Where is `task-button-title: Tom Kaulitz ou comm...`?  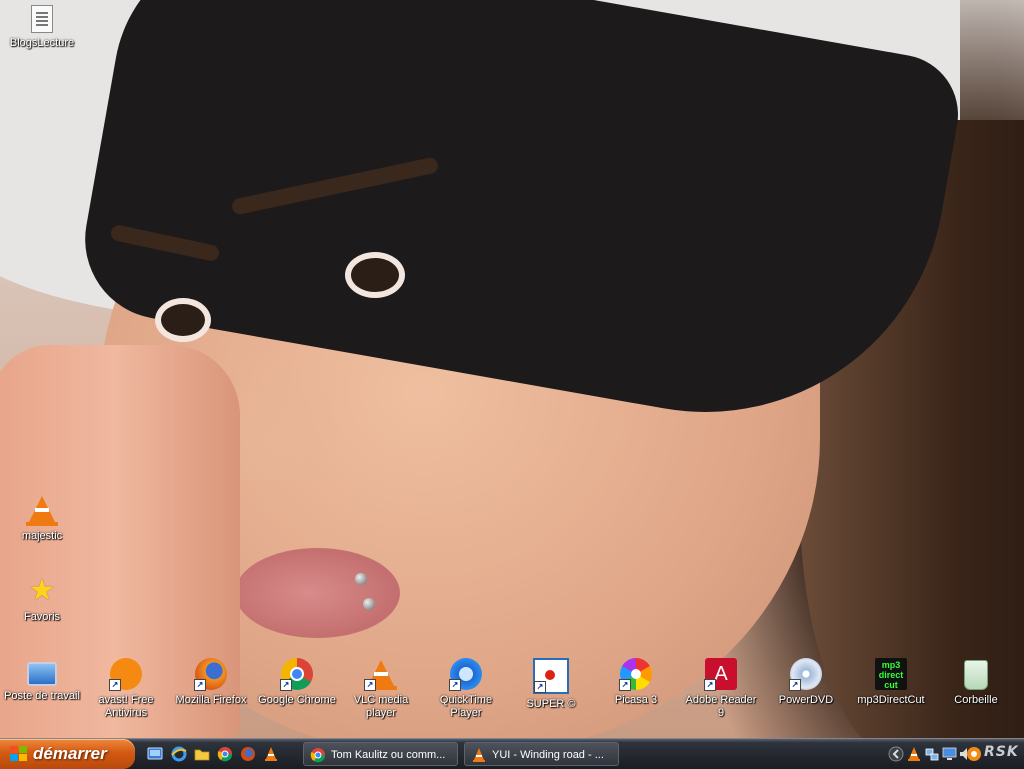 task-button-title: Tom Kaulitz ou comm... is located at coordinates (388, 755).